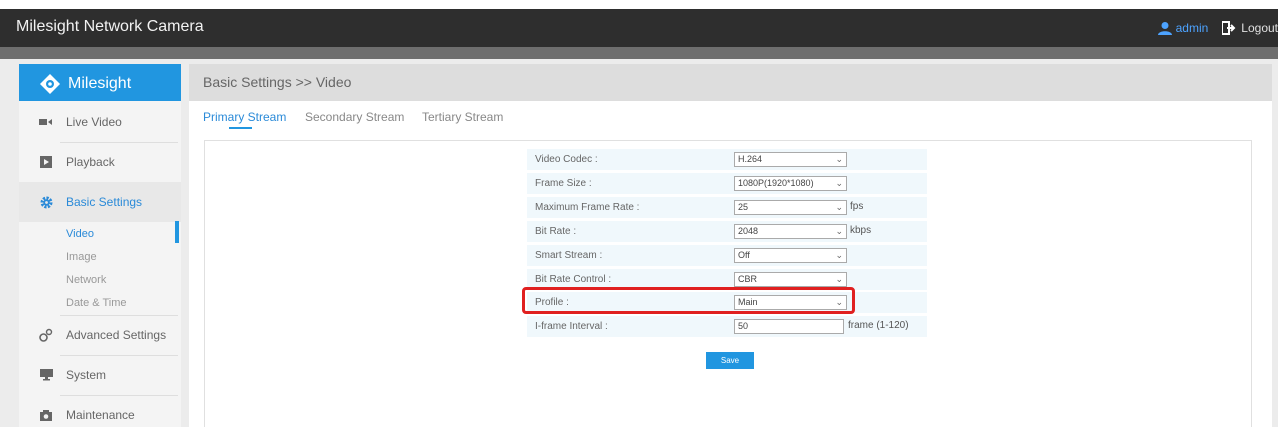  I want to click on field-label: Bit Rate :, so click(556, 231).